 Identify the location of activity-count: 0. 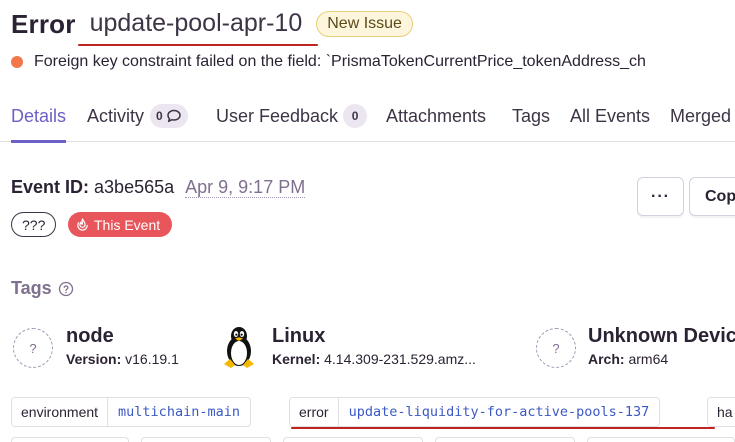
(159, 116).